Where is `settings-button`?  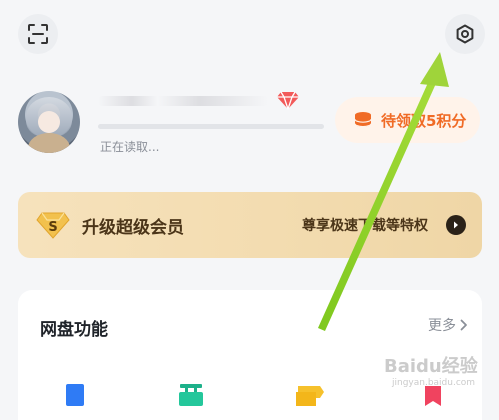 settings-button is located at coordinates (465, 34).